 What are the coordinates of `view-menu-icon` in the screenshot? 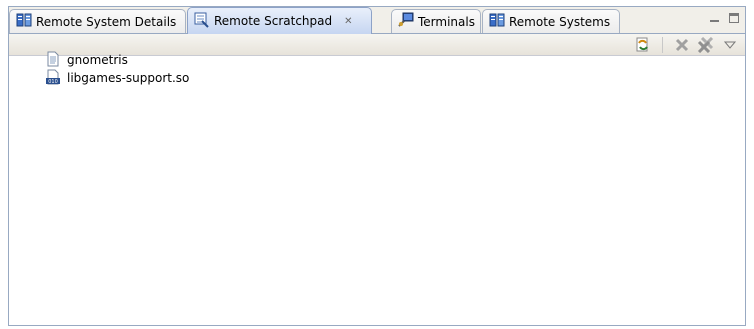 It's located at (730, 45).